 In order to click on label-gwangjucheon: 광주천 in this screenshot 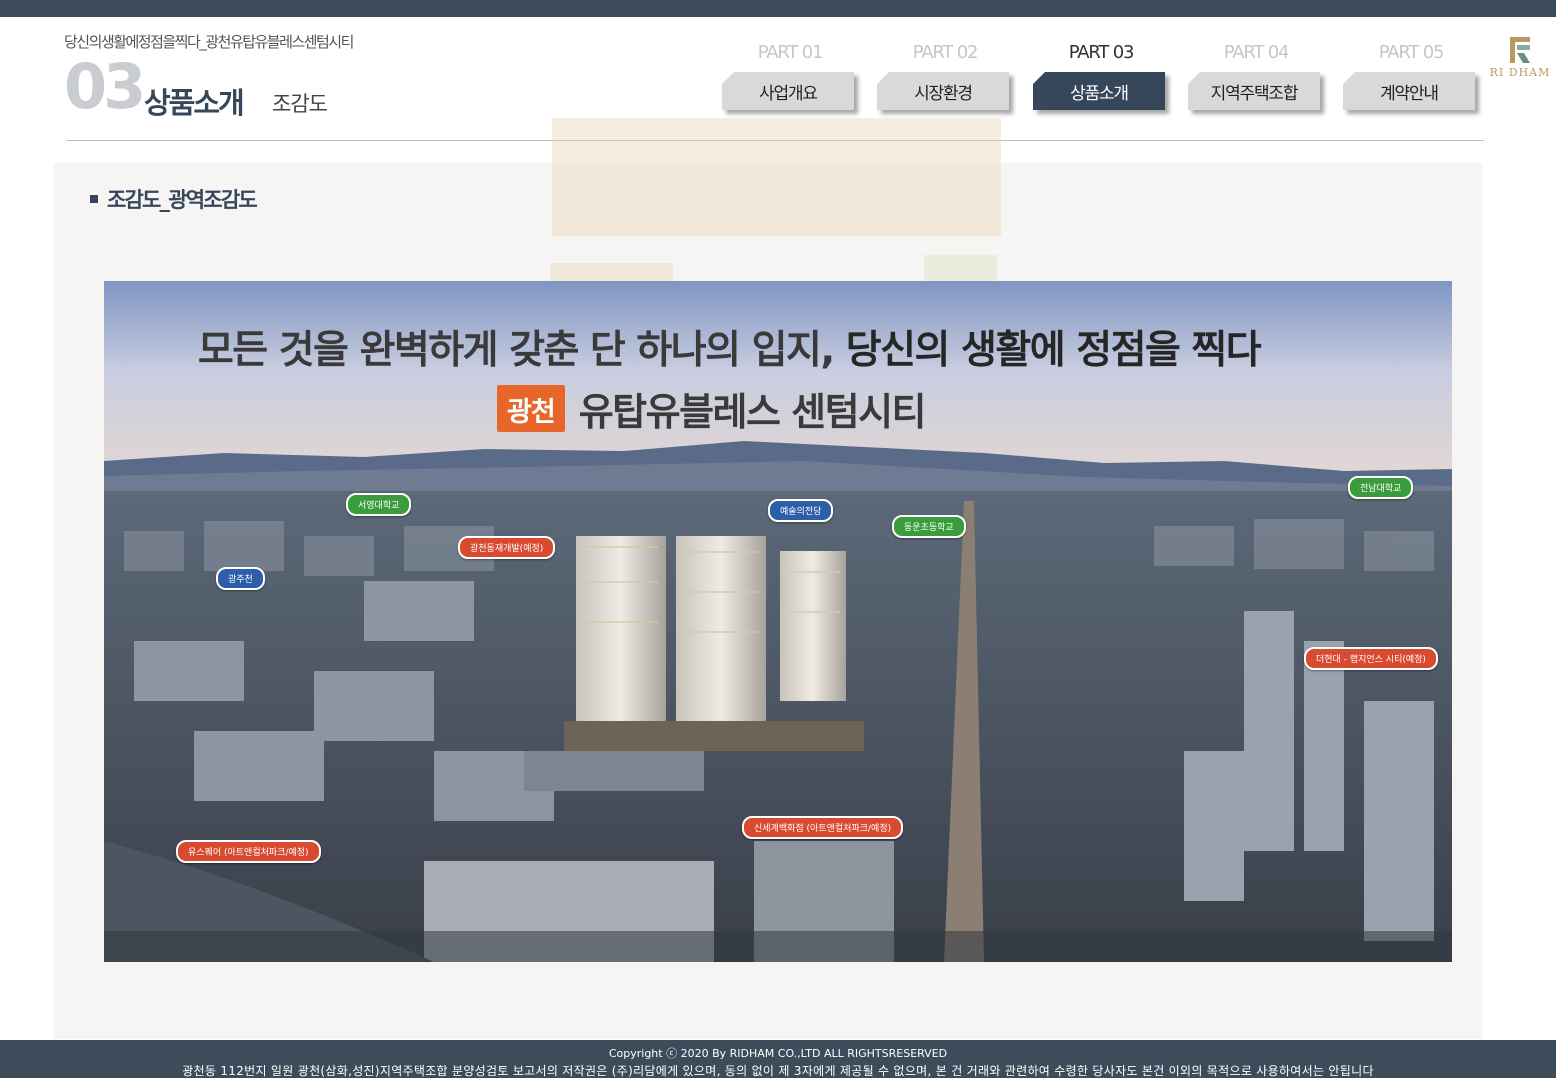, I will do `click(240, 578)`.